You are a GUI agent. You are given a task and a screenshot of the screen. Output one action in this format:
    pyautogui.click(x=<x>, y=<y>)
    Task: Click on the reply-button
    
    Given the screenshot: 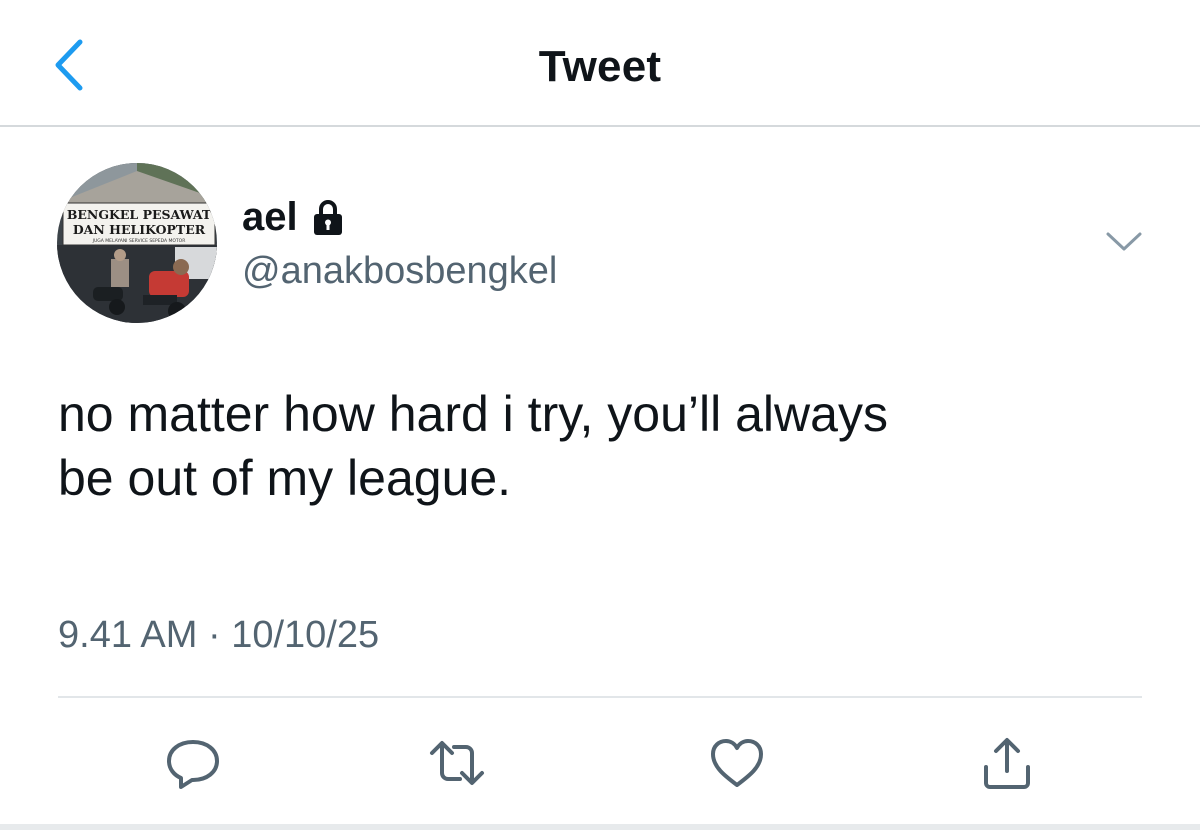 What is the action you would take?
    pyautogui.click(x=193, y=763)
    